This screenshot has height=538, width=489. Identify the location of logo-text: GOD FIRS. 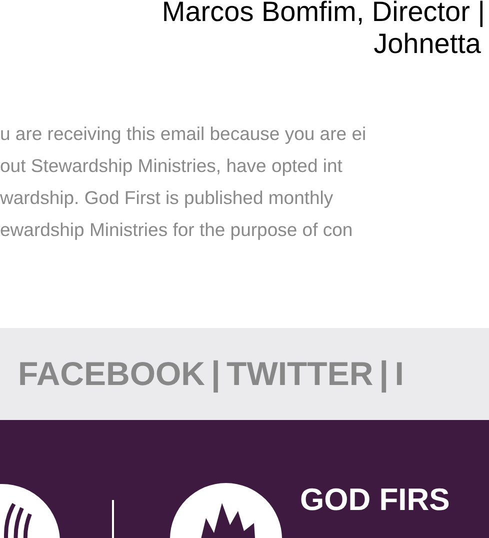
(375, 500).